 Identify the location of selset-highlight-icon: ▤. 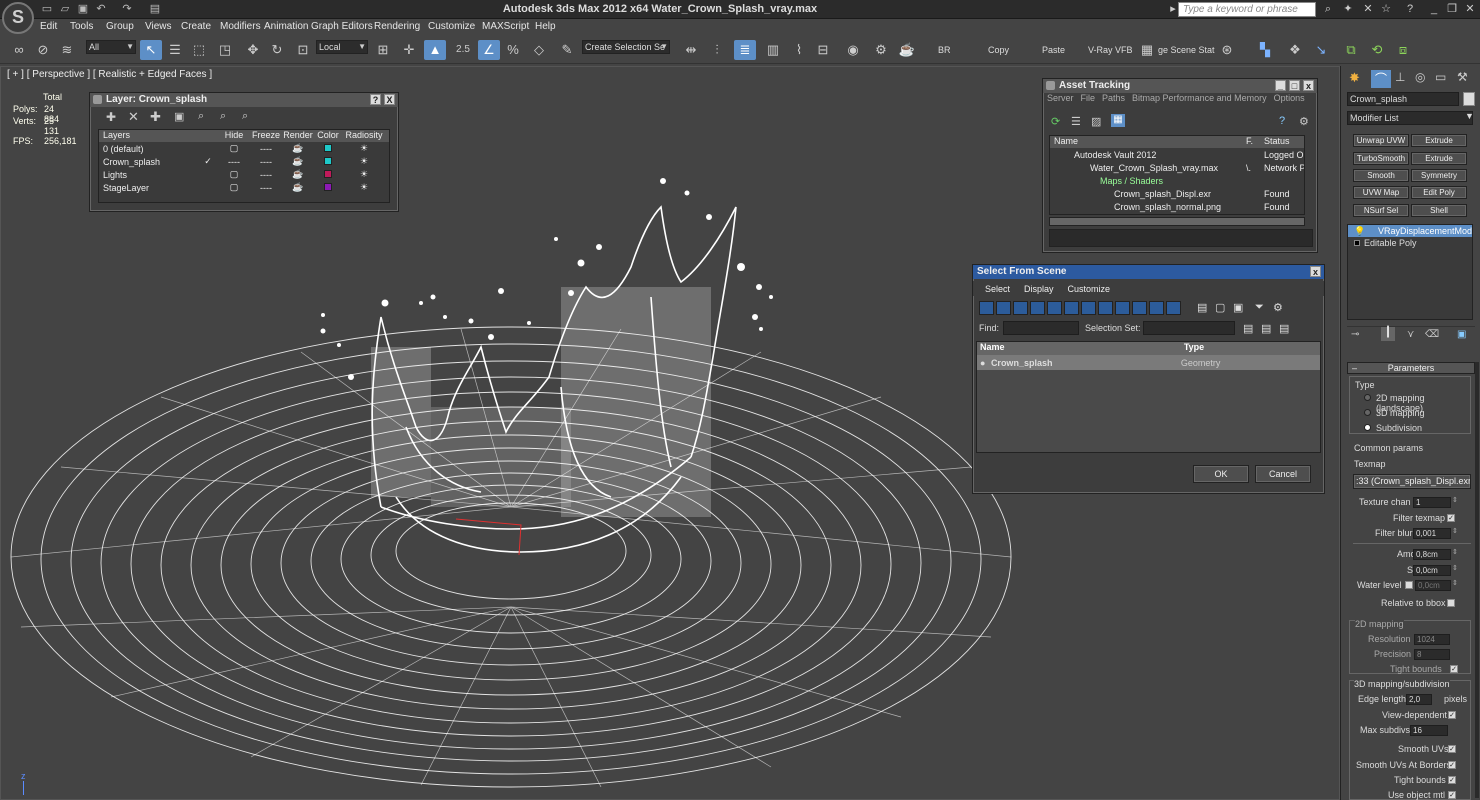
(1284, 328).